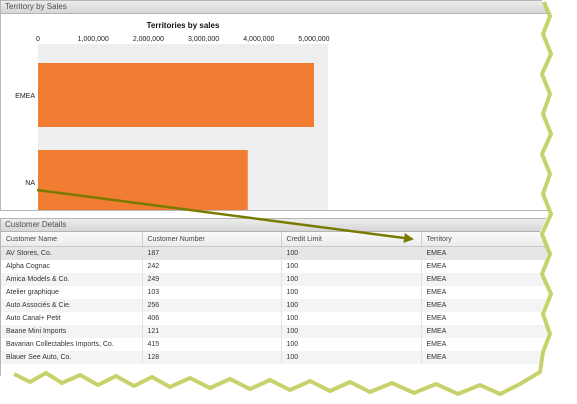  I want to click on cell-customer-number: 187, so click(212, 253).